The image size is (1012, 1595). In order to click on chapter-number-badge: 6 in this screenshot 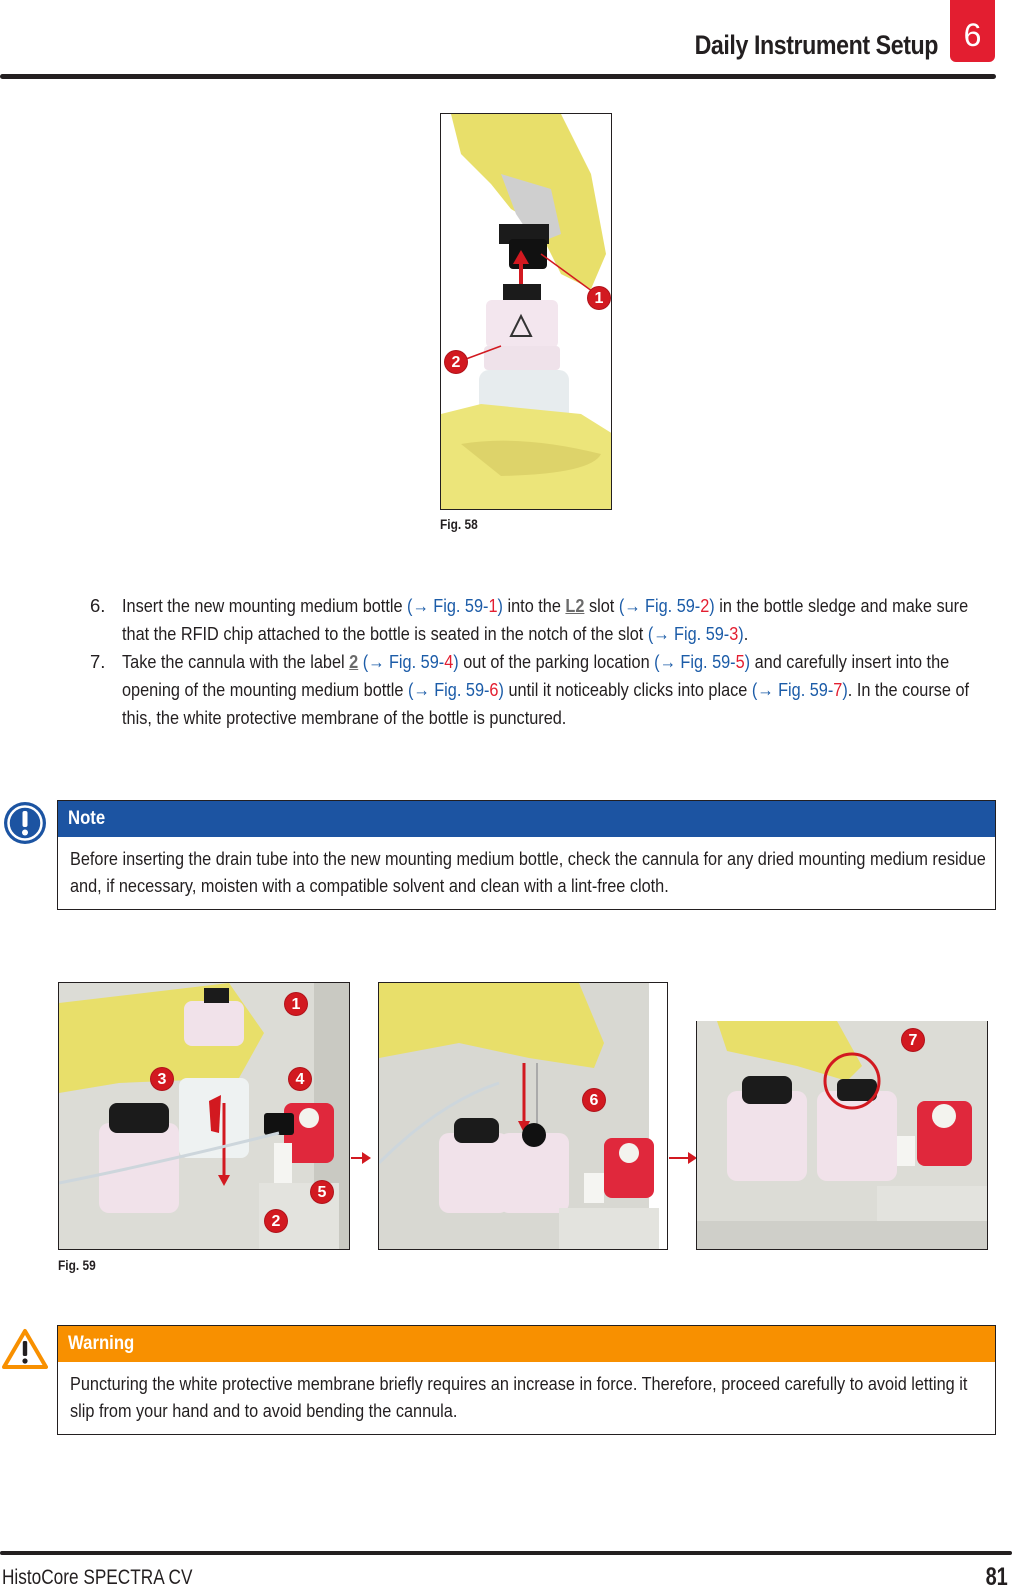, I will do `click(972, 31)`.